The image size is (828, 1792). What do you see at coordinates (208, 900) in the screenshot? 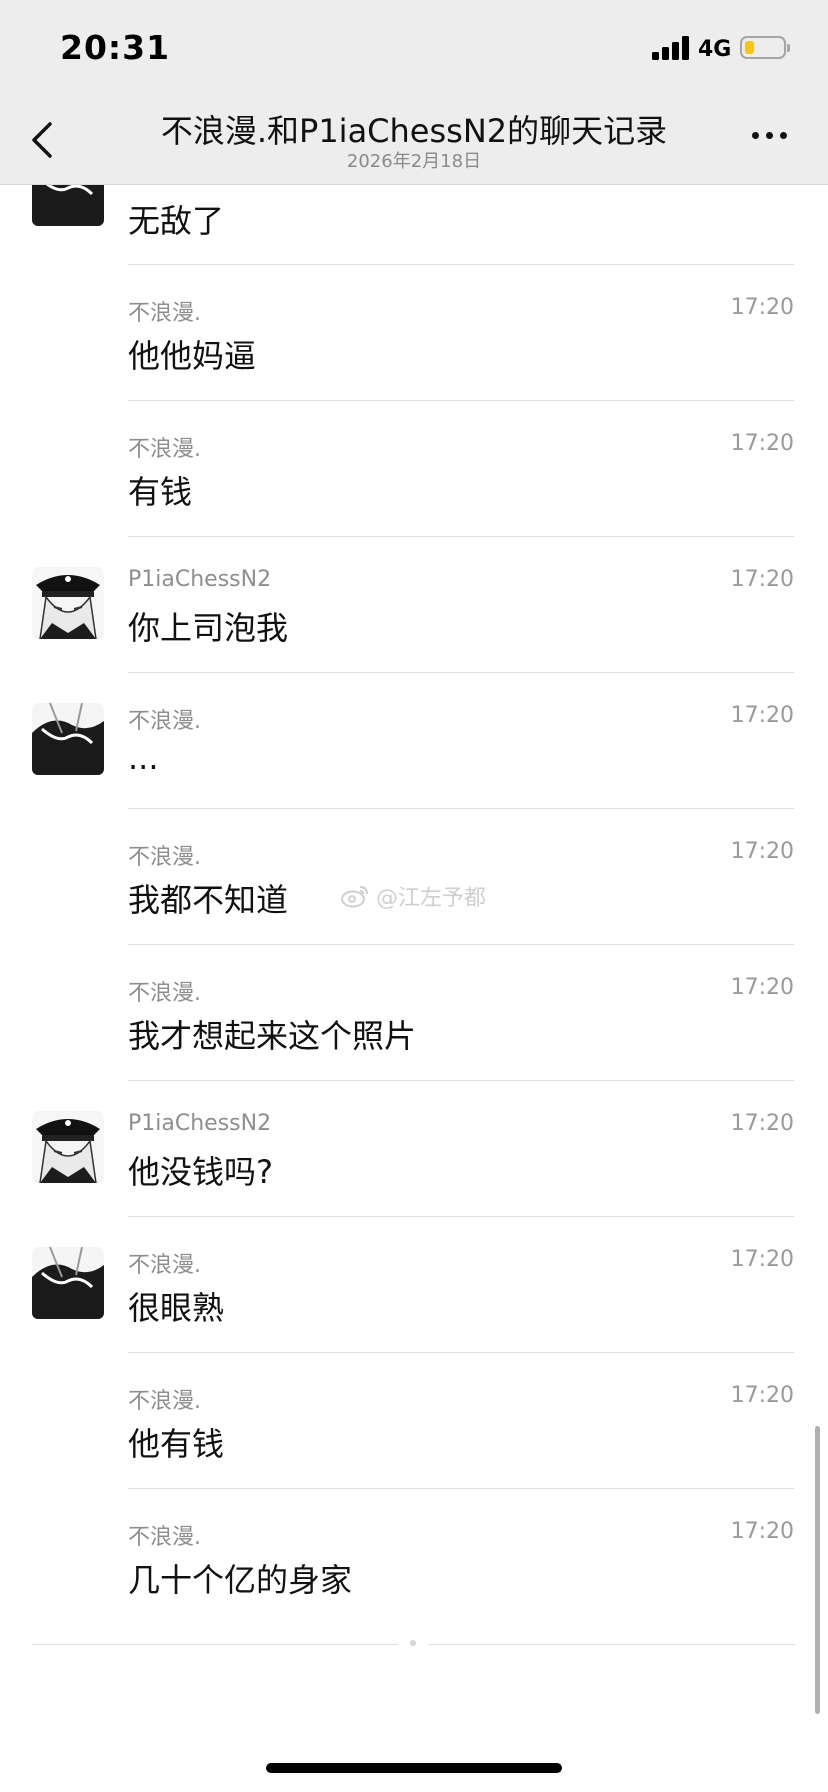
I see `message-text: 我都不知道` at bounding box center [208, 900].